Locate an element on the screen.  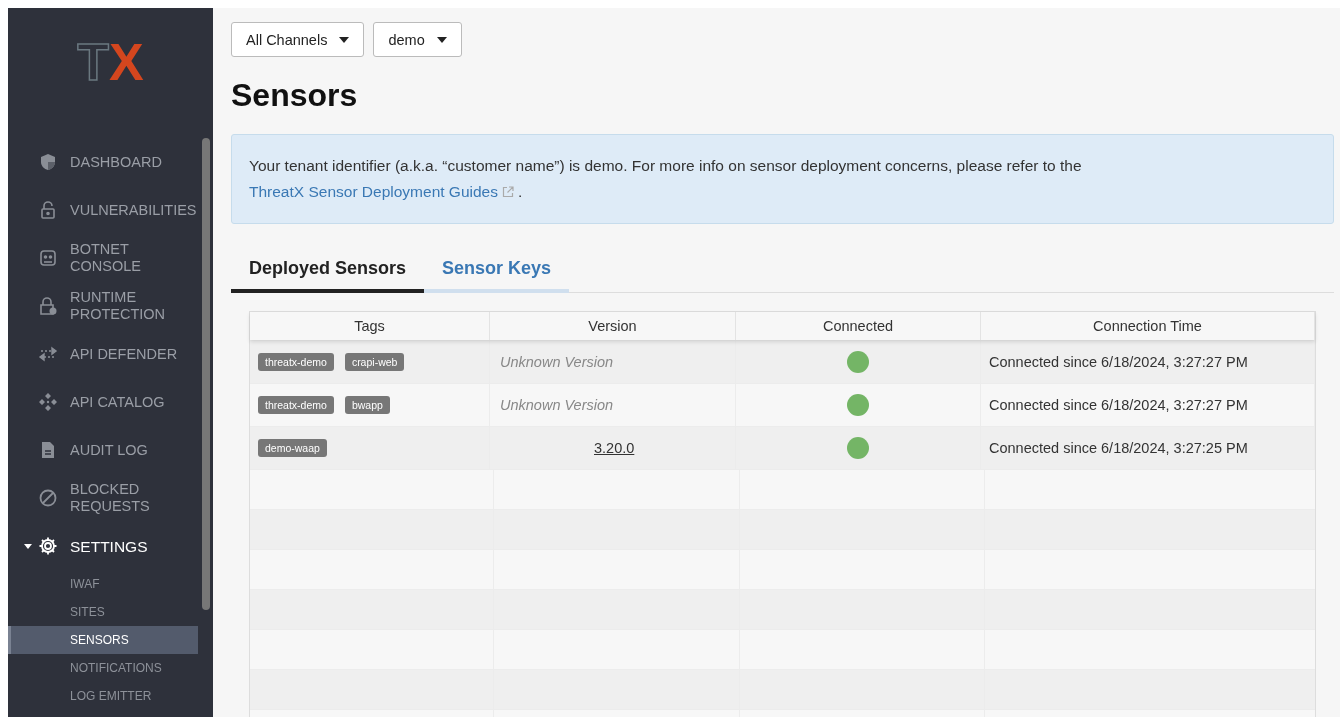
blocked-icon is located at coordinates (48, 498).